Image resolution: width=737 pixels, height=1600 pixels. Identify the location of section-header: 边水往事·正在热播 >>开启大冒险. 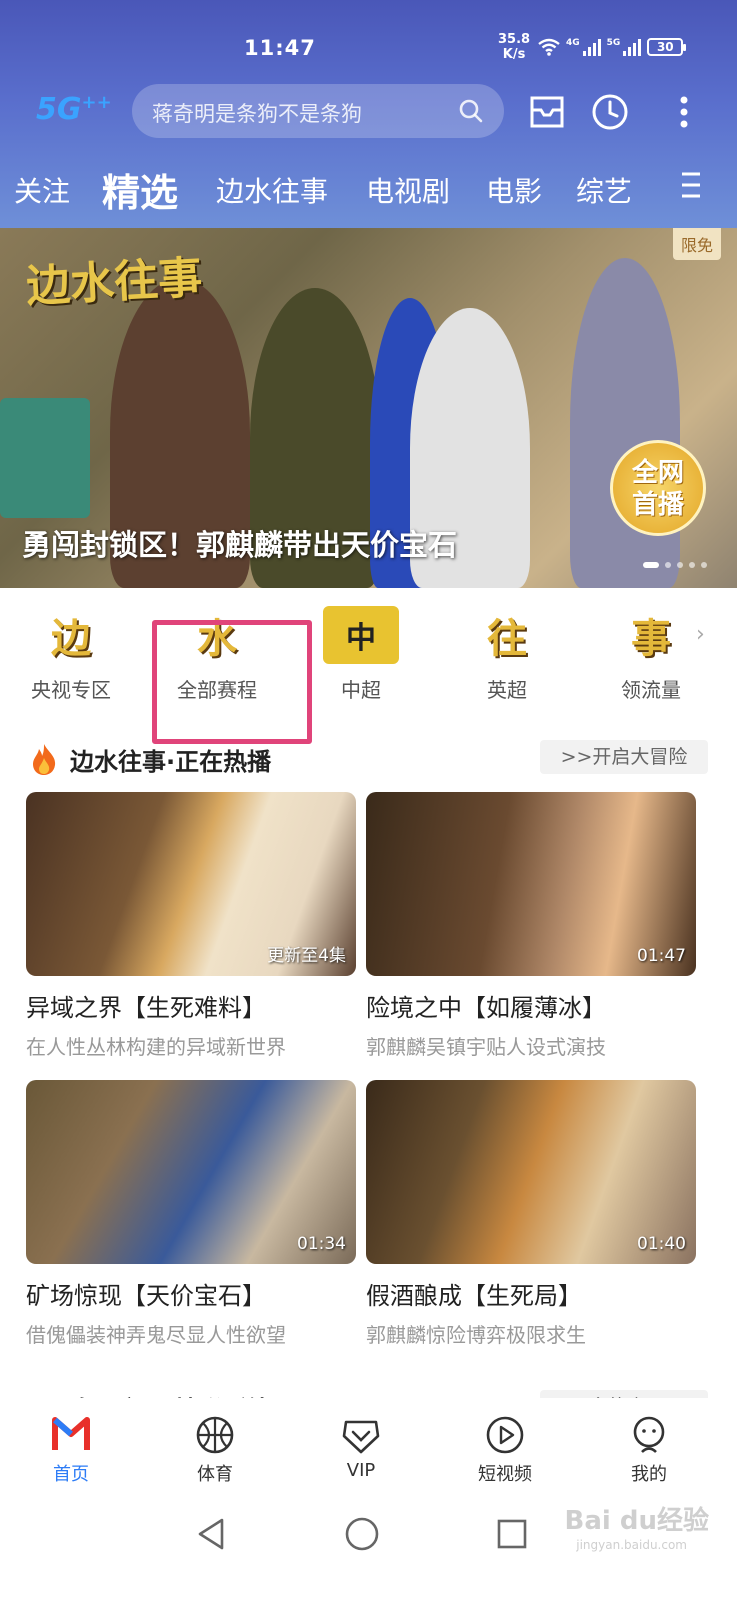
(368, 760).